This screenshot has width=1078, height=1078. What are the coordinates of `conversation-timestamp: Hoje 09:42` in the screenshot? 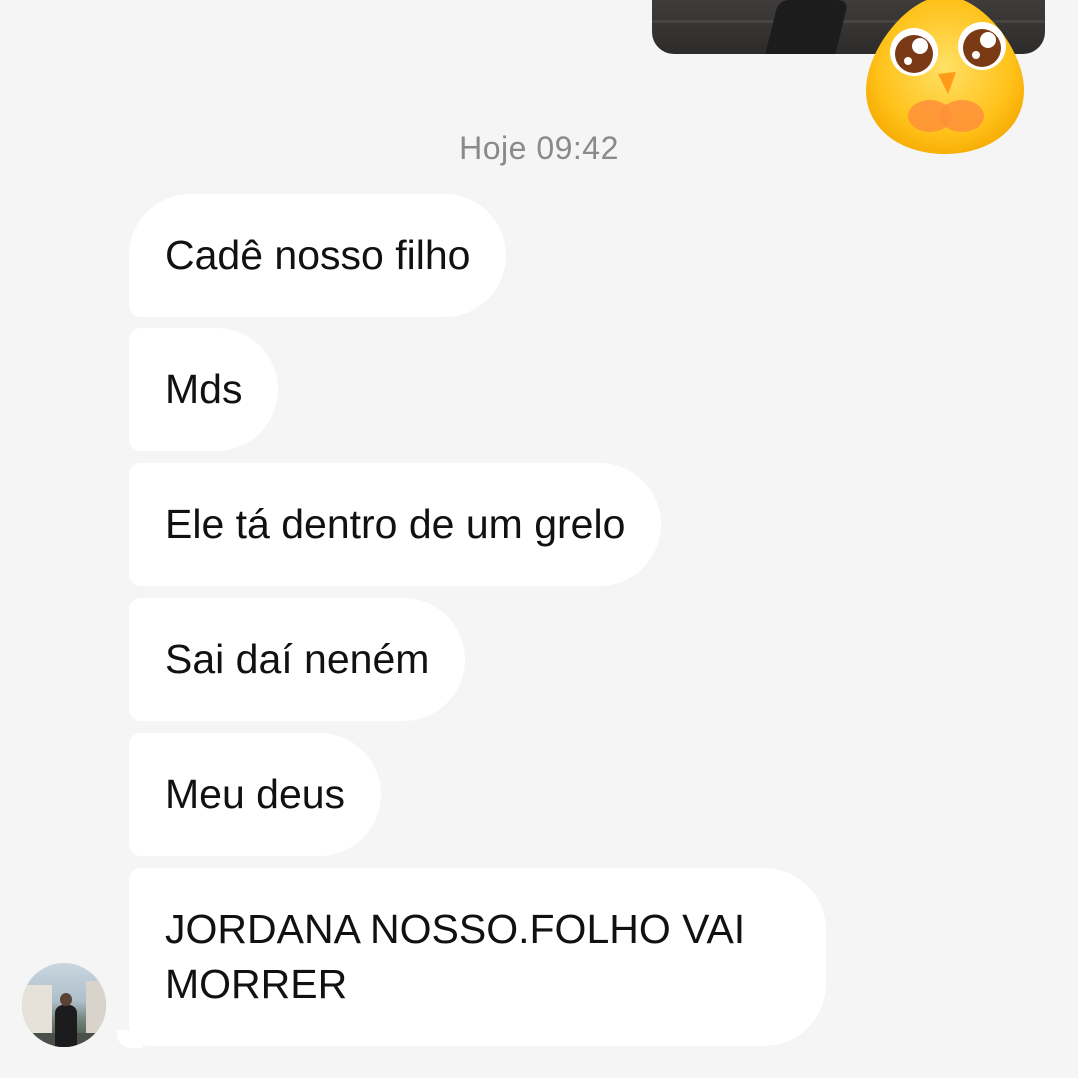 It's located at (539, 148).